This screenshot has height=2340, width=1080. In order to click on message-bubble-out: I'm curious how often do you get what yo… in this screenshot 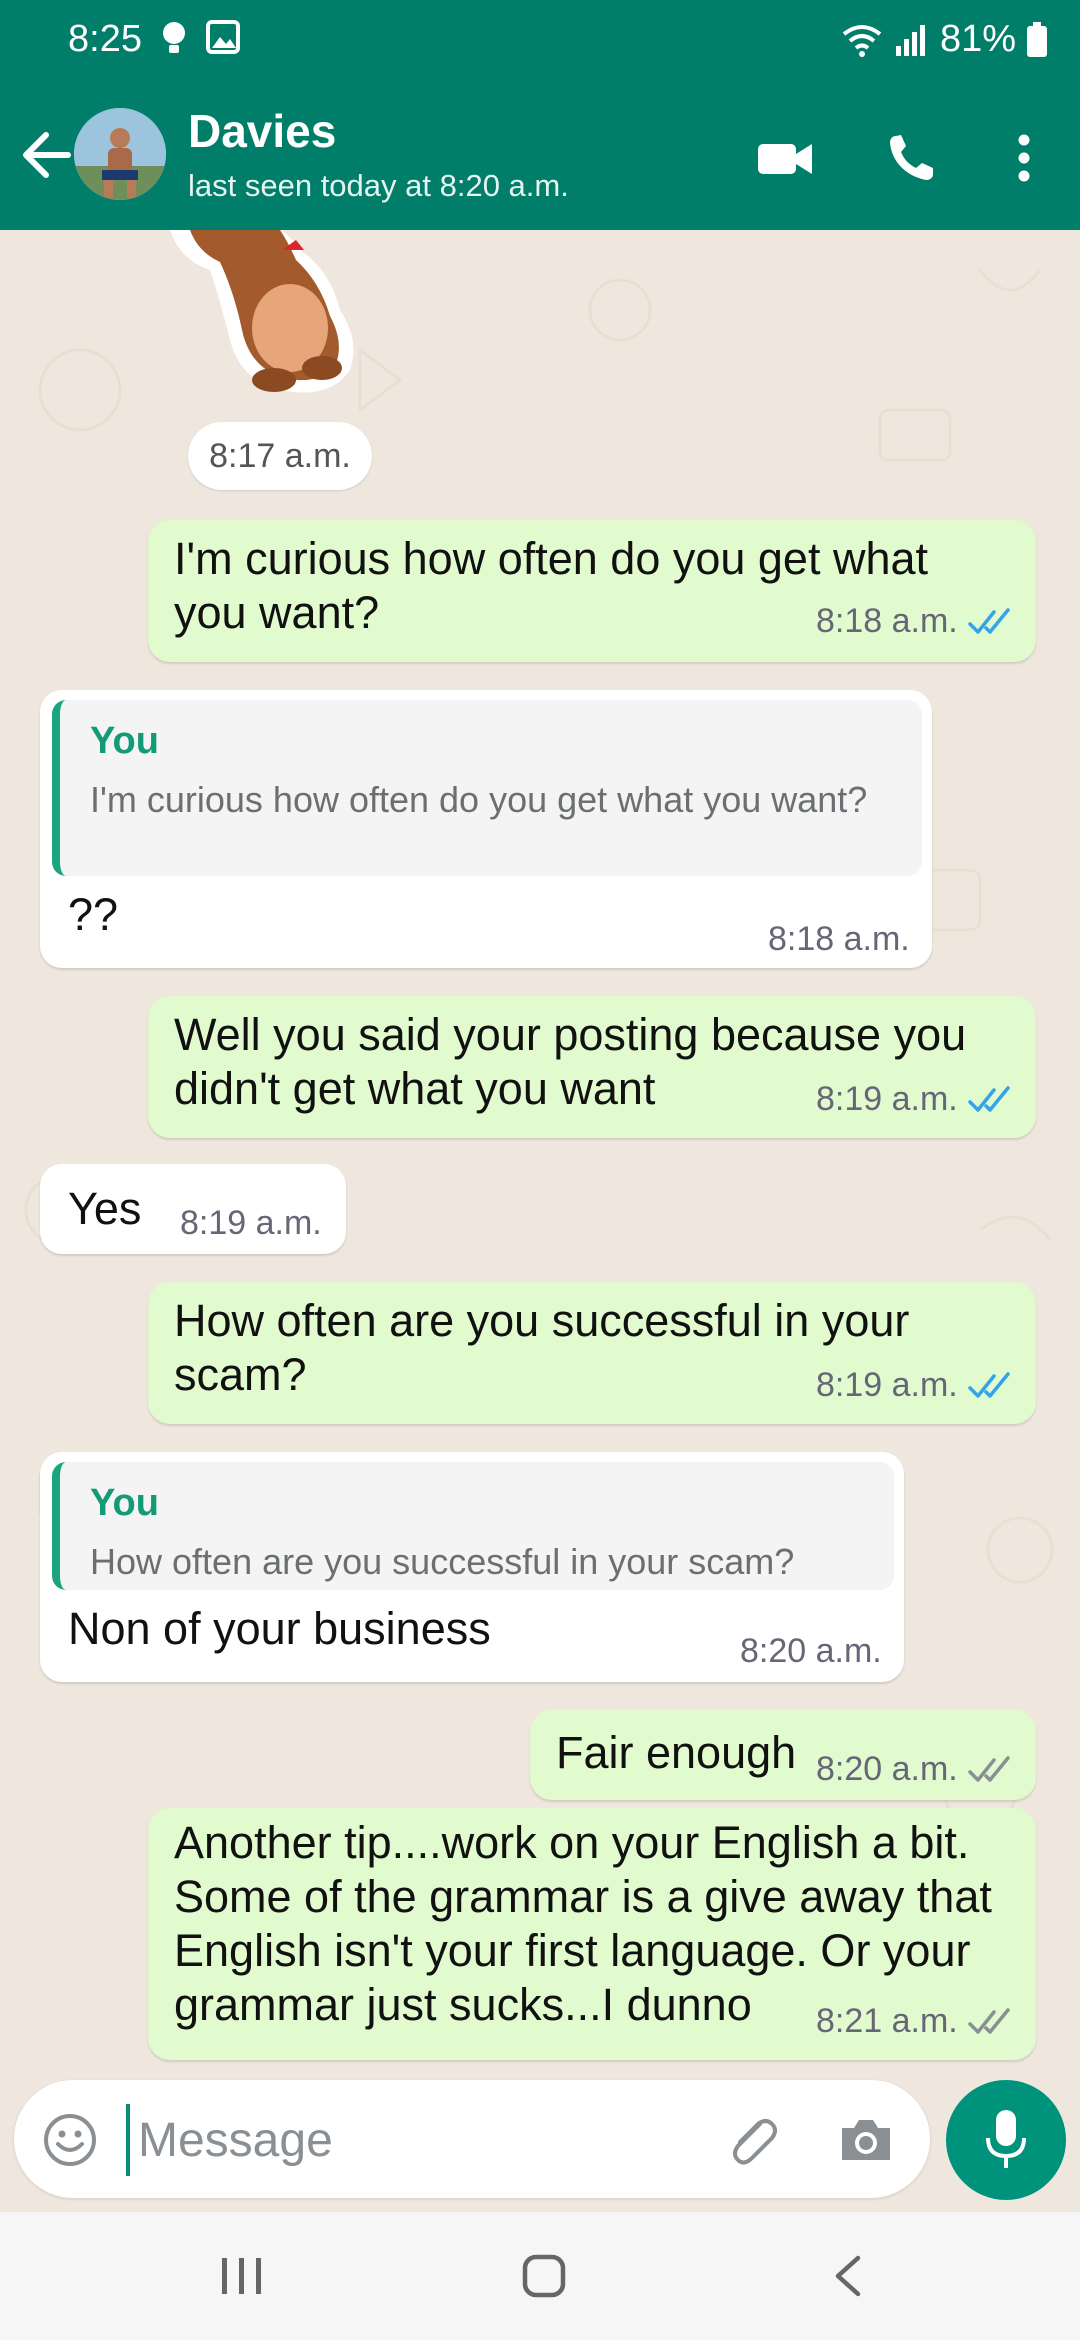, I will do `click(592, 591)`.